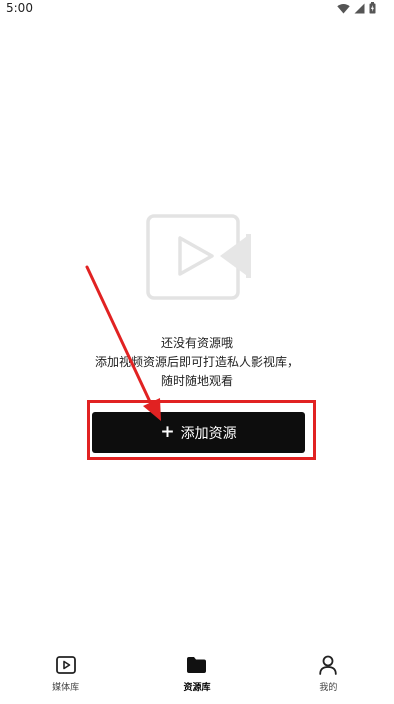 This screenshot has height=704, width=394. What do you see at coordinates (66, 688) in the screenshot?
I see `nav-label-media-library: 媒体库` at bounding box center [66, 688].